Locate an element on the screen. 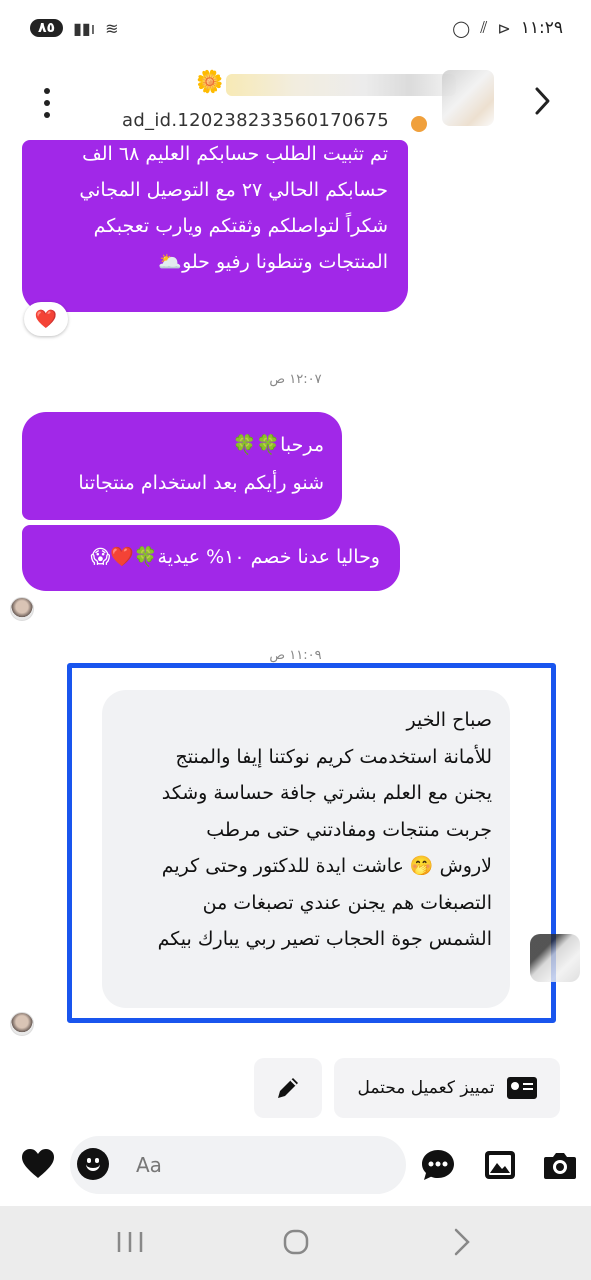 The height and width of the screenshot is (1280, 591). ad-id-label: ad_id.120238233560170675 is located at coordinates (255, 120).